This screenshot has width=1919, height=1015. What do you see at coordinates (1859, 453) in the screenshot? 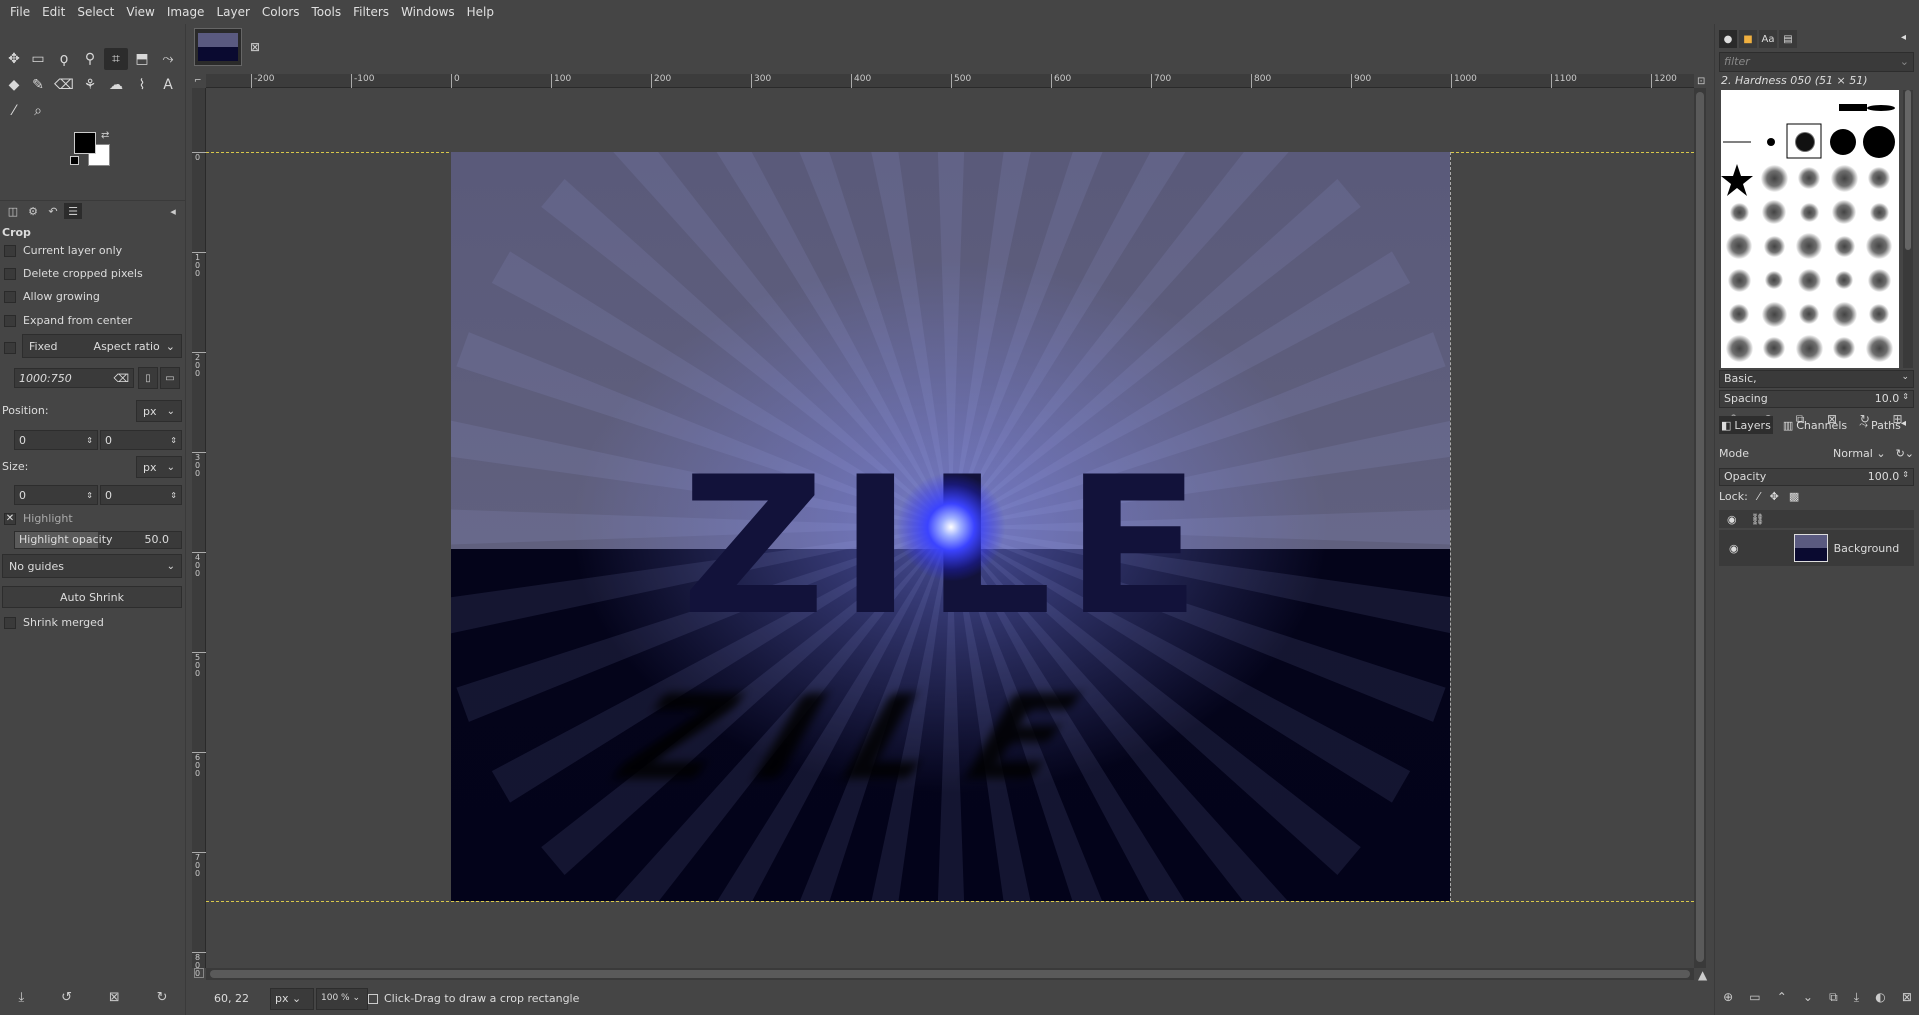
I see `layer-mode-select: Normal ⌄` at bounding box center [1859, 453].